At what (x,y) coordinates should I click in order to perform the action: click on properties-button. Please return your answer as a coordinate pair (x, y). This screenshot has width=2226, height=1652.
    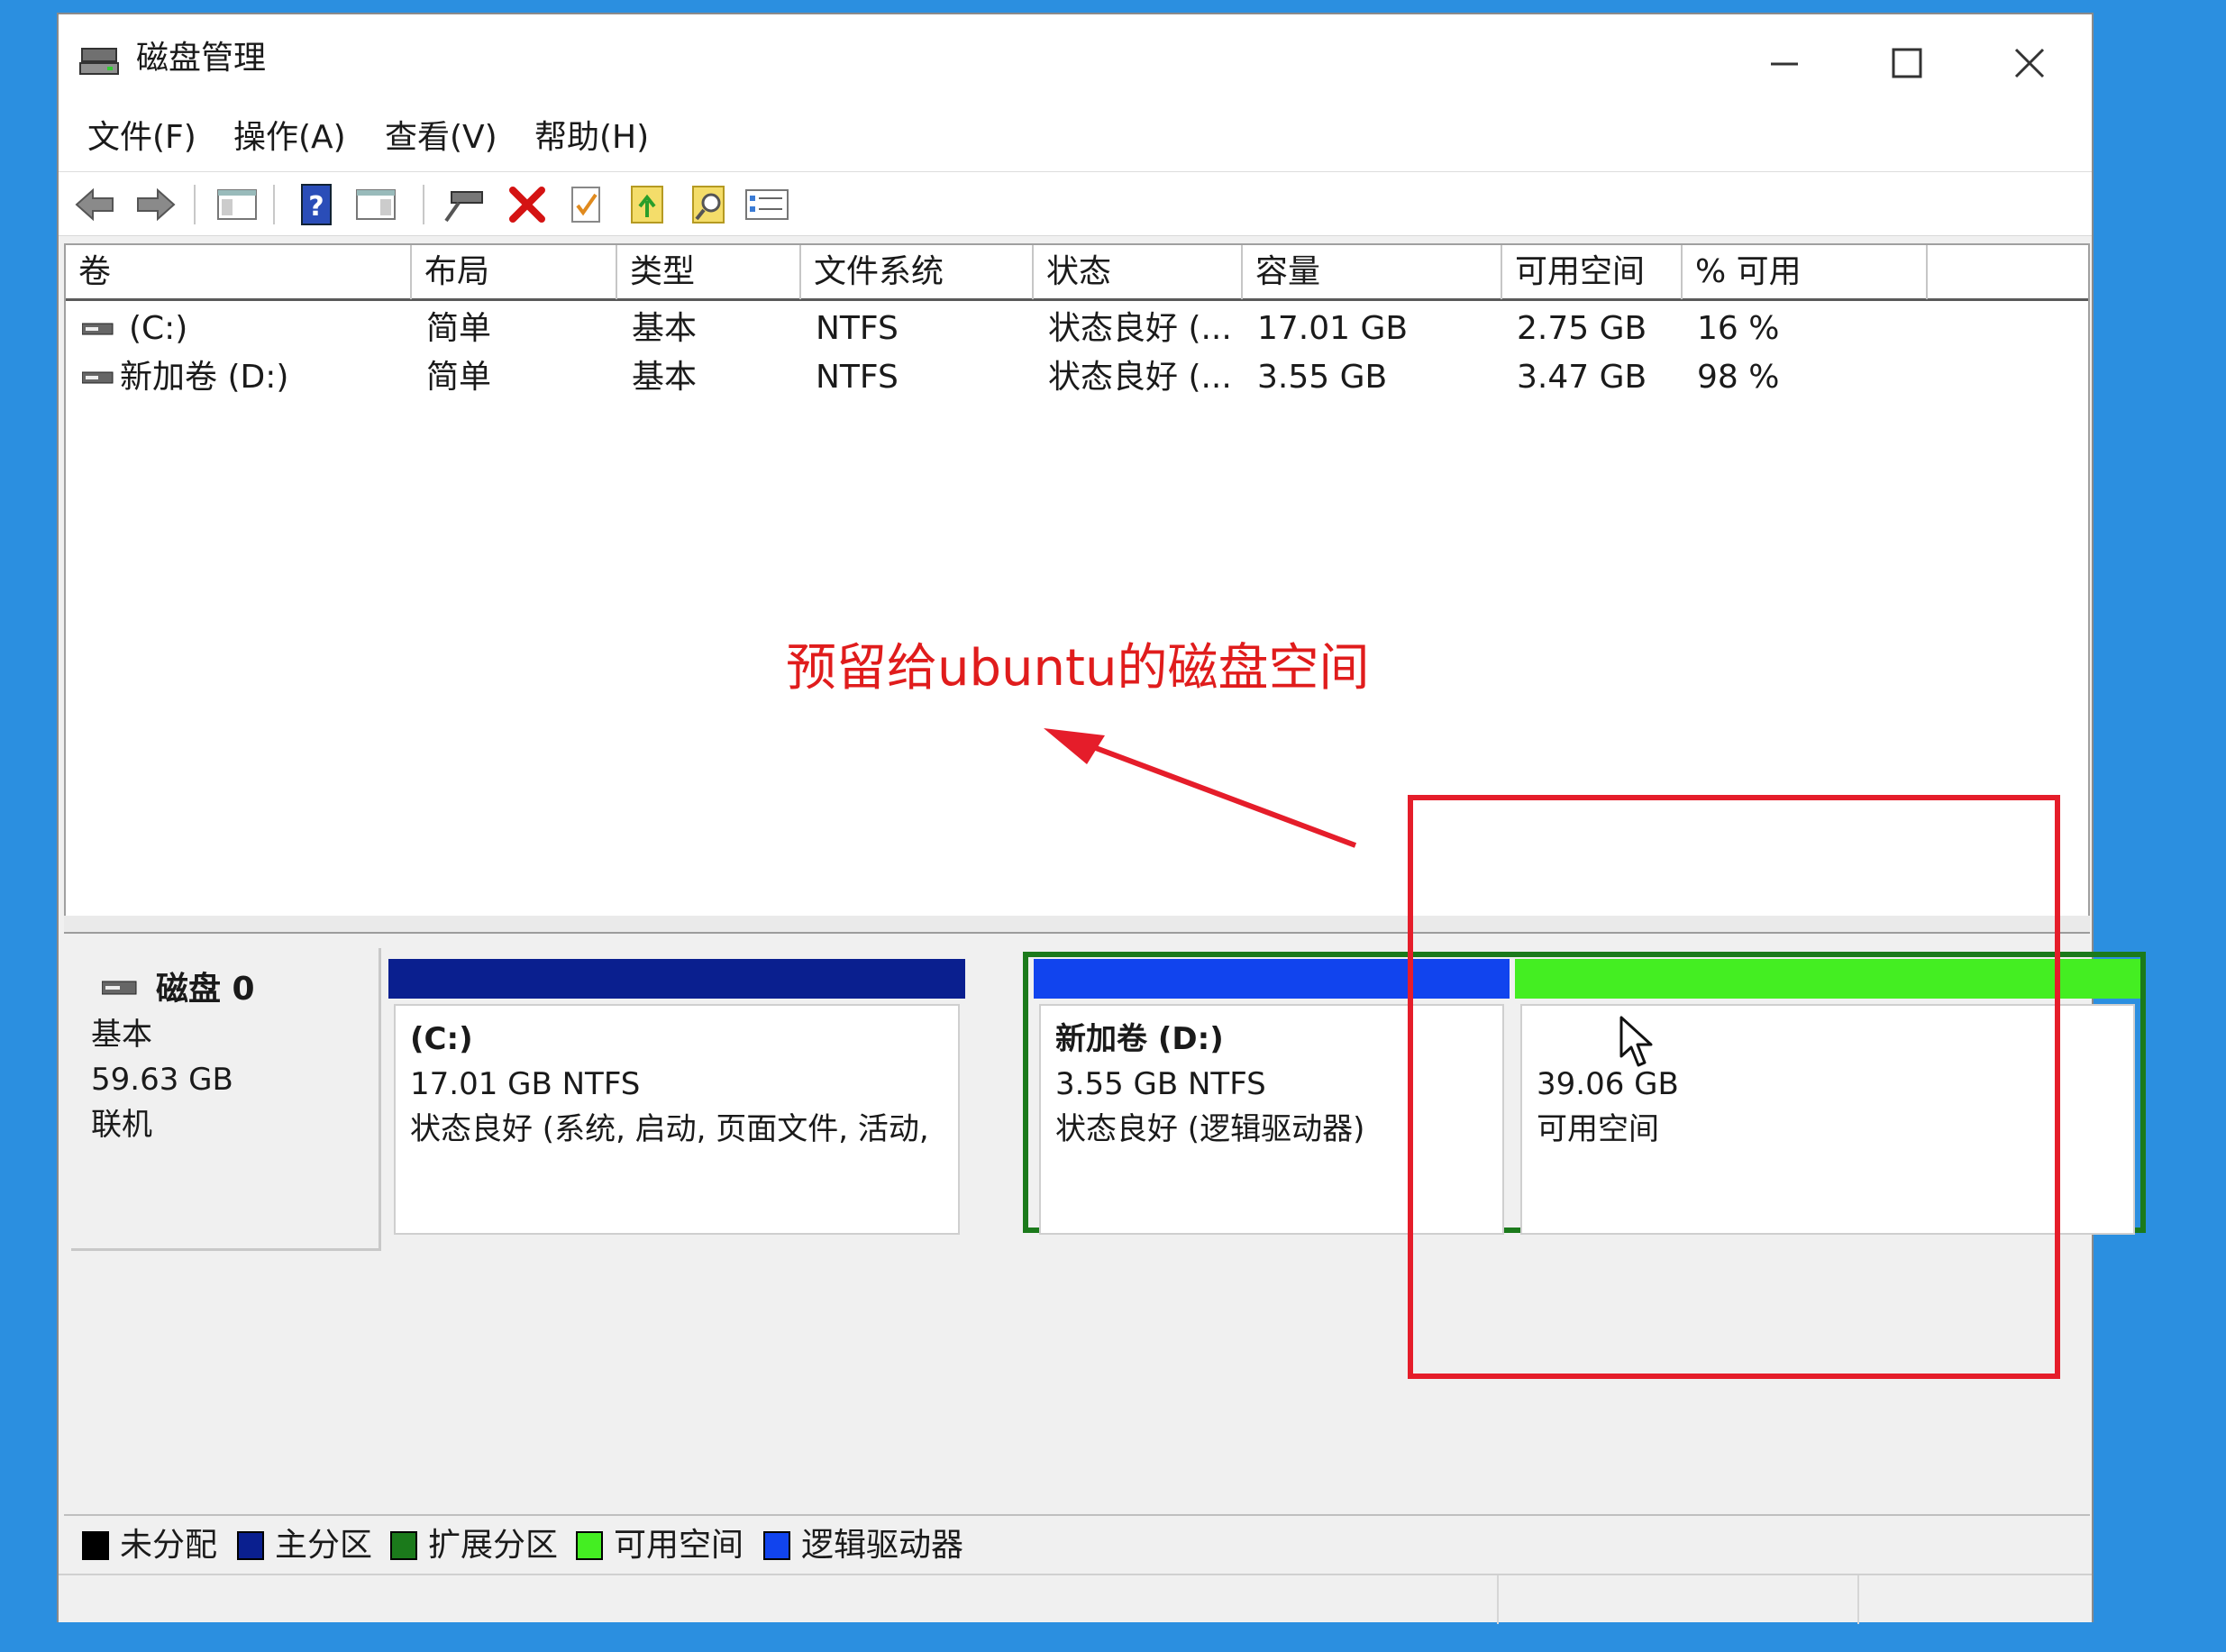
    Looking at the image, I should click on (586, 205).